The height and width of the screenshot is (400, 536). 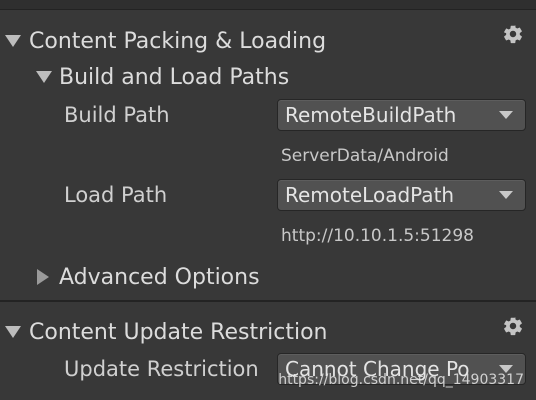 I want to click on load-path-selected: RemoteLoadPath, so click(x=370, y=195).